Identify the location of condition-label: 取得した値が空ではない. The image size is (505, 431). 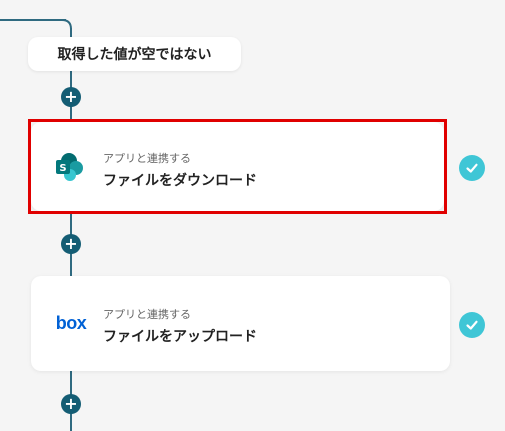
(134, 54).